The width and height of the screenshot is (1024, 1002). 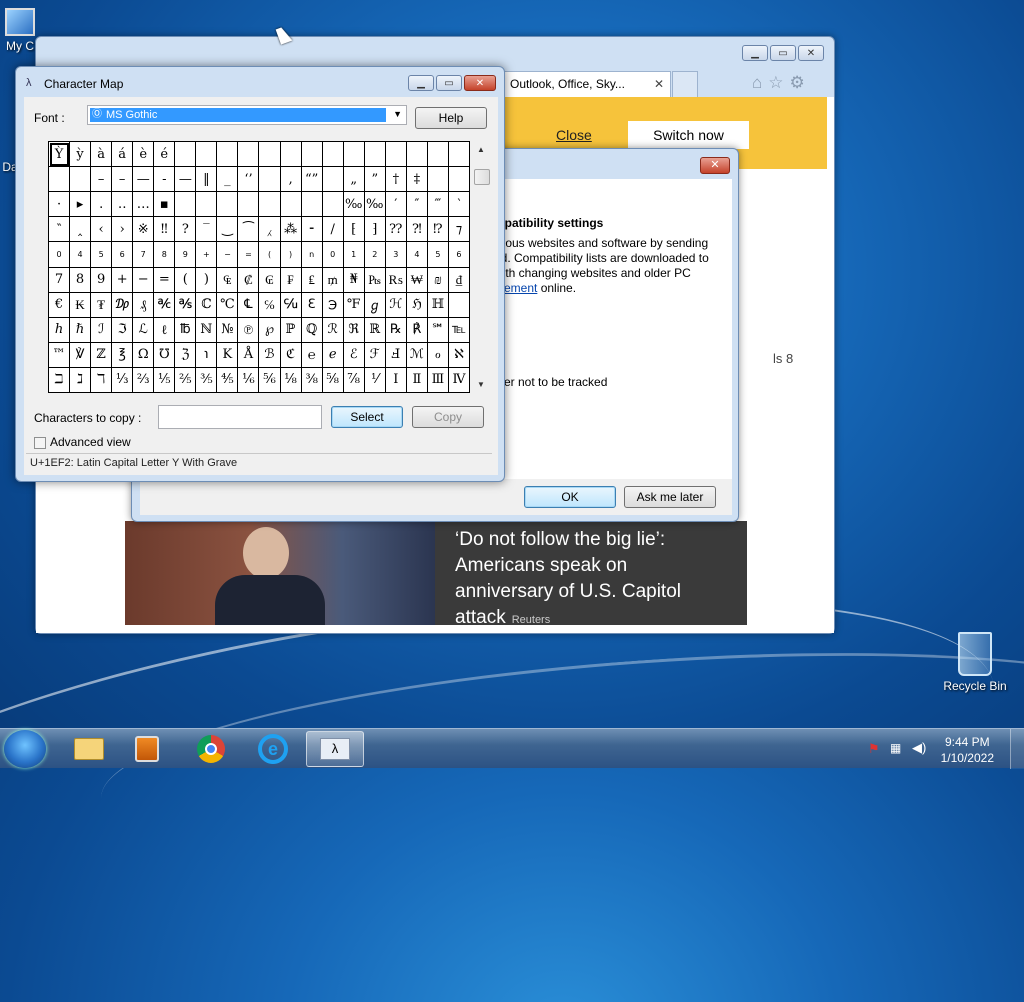 What do you see at coordinates (81, 355) in the screenshot?
I see `char-cell: ℣` at bounding box center [81, 355].